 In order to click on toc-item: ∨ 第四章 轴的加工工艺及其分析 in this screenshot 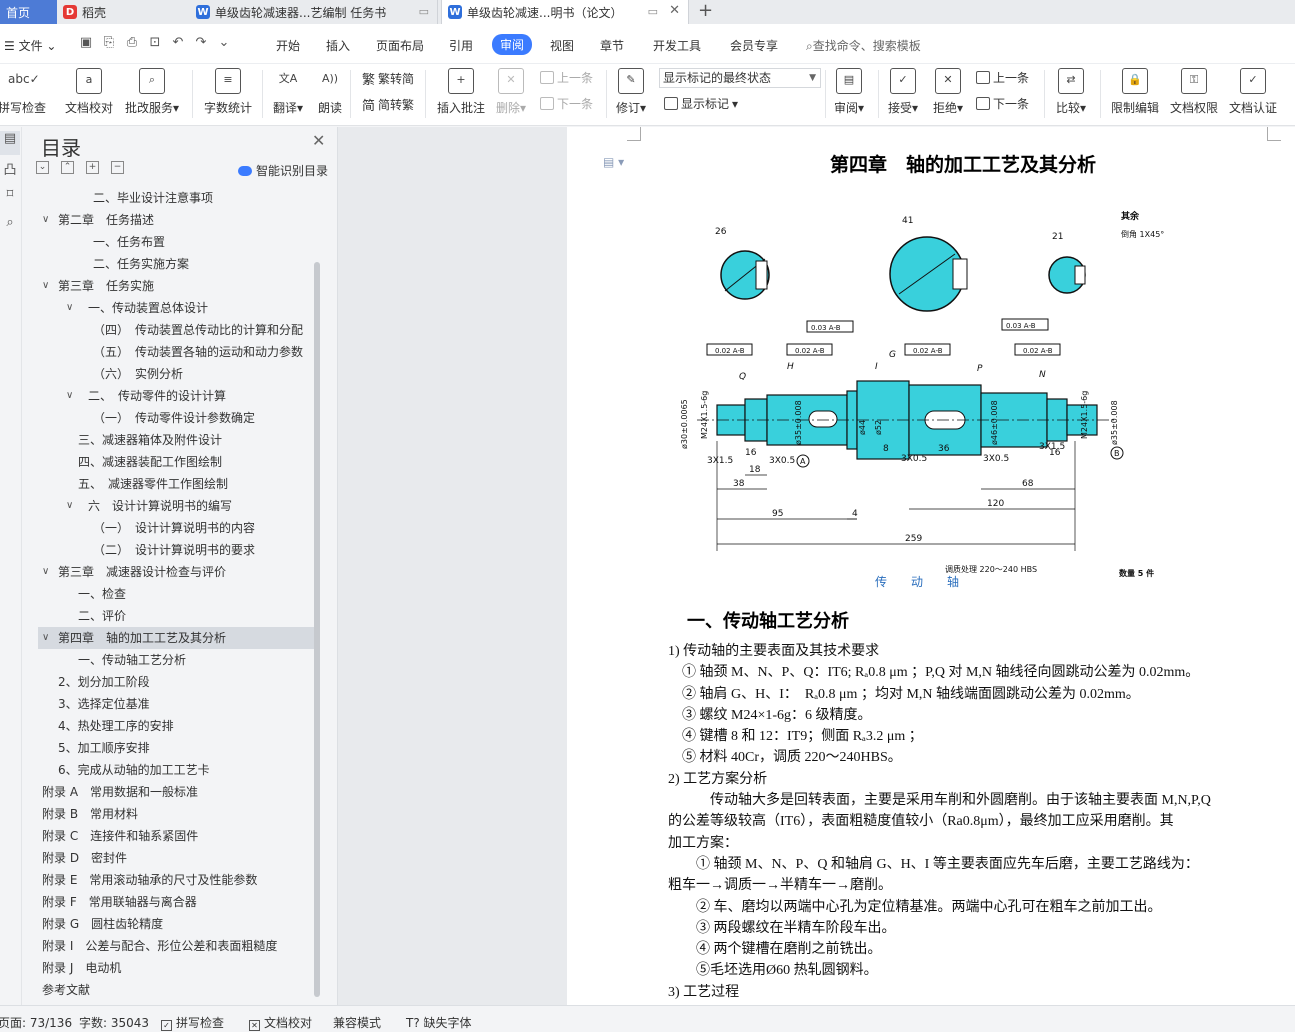, I will do `click(176, 638)`.